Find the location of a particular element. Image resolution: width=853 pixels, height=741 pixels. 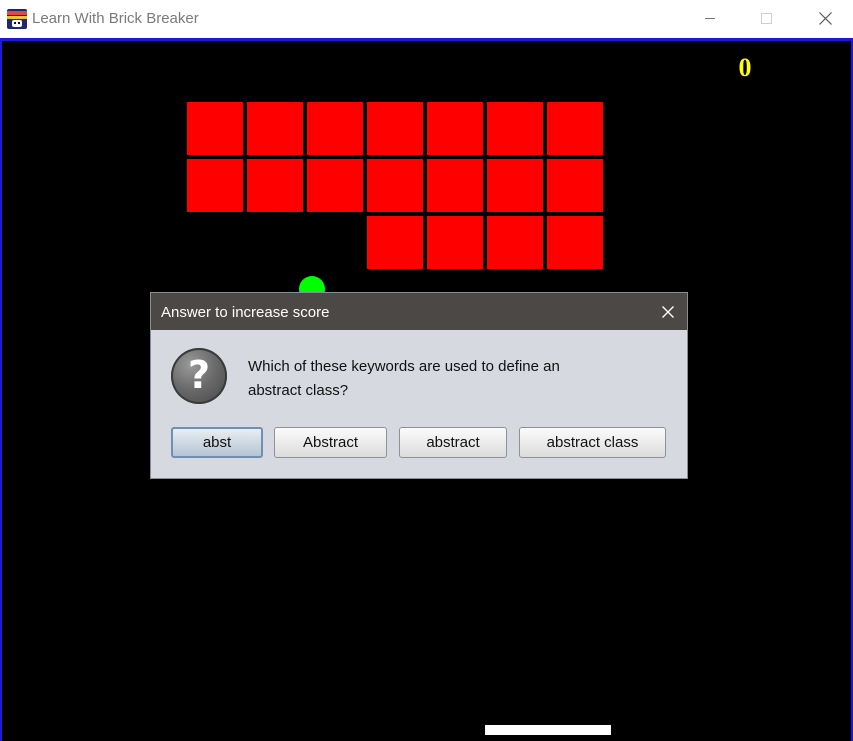

dialog-title: Answer to increase score is located at coordinates (245, 312).